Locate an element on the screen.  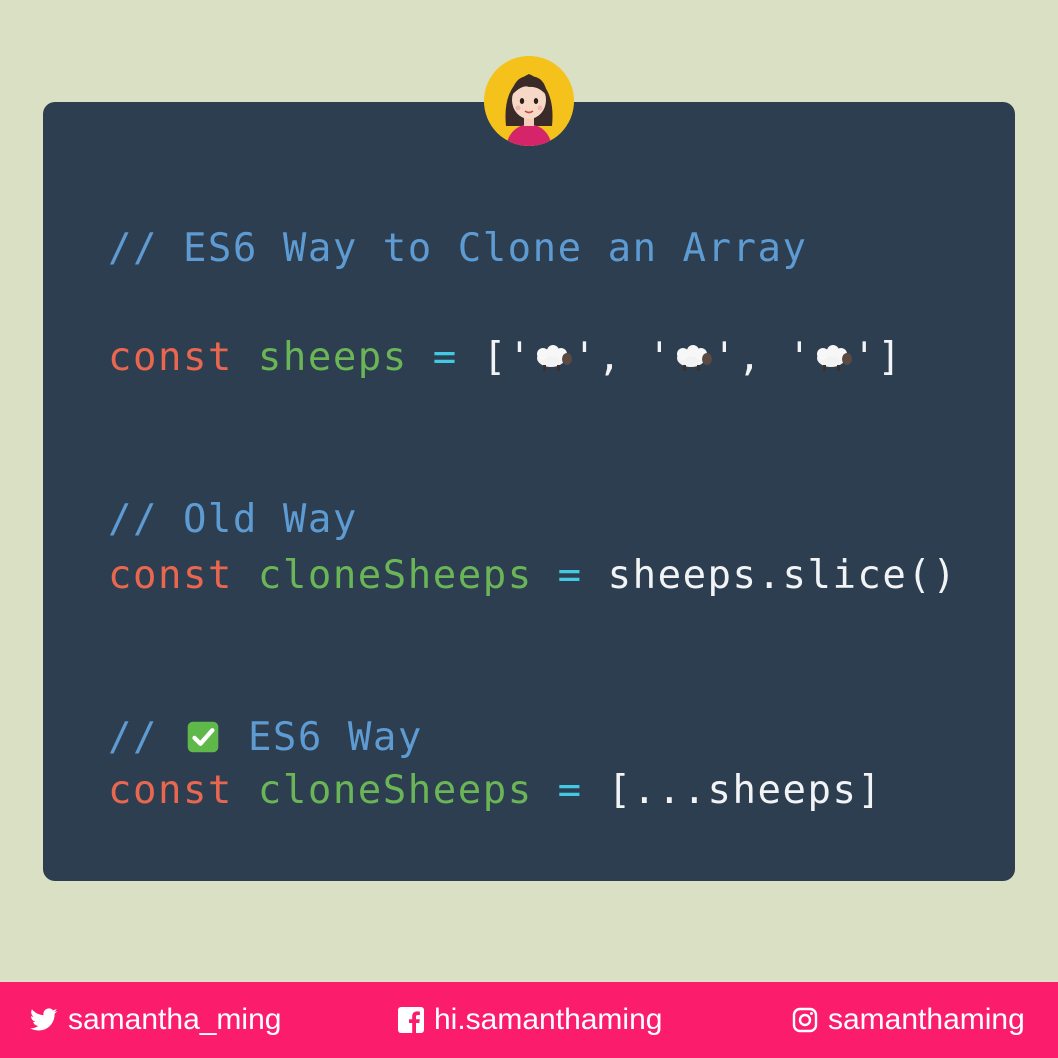
avatar is located at coordinates (529, 101).